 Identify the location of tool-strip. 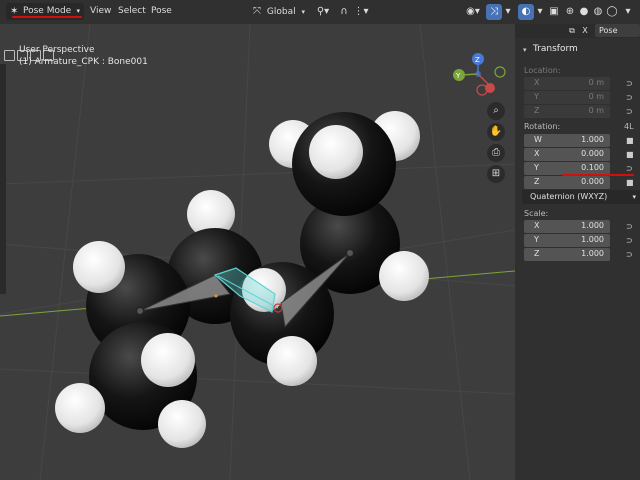
(3, 179).